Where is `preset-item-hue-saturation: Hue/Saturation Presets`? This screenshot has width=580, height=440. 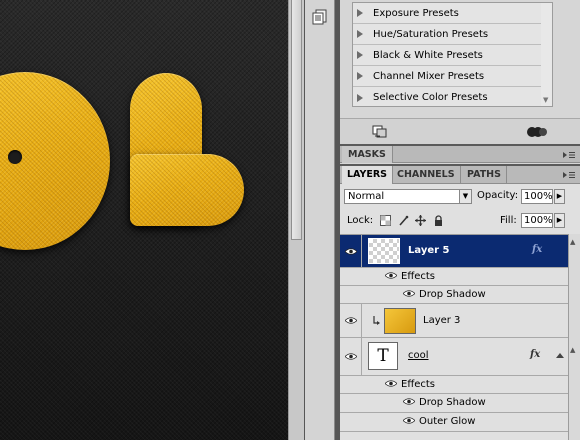
preset-item-hue-saturation: Hue/Saturation Presets is located at coordinates (447, 34).